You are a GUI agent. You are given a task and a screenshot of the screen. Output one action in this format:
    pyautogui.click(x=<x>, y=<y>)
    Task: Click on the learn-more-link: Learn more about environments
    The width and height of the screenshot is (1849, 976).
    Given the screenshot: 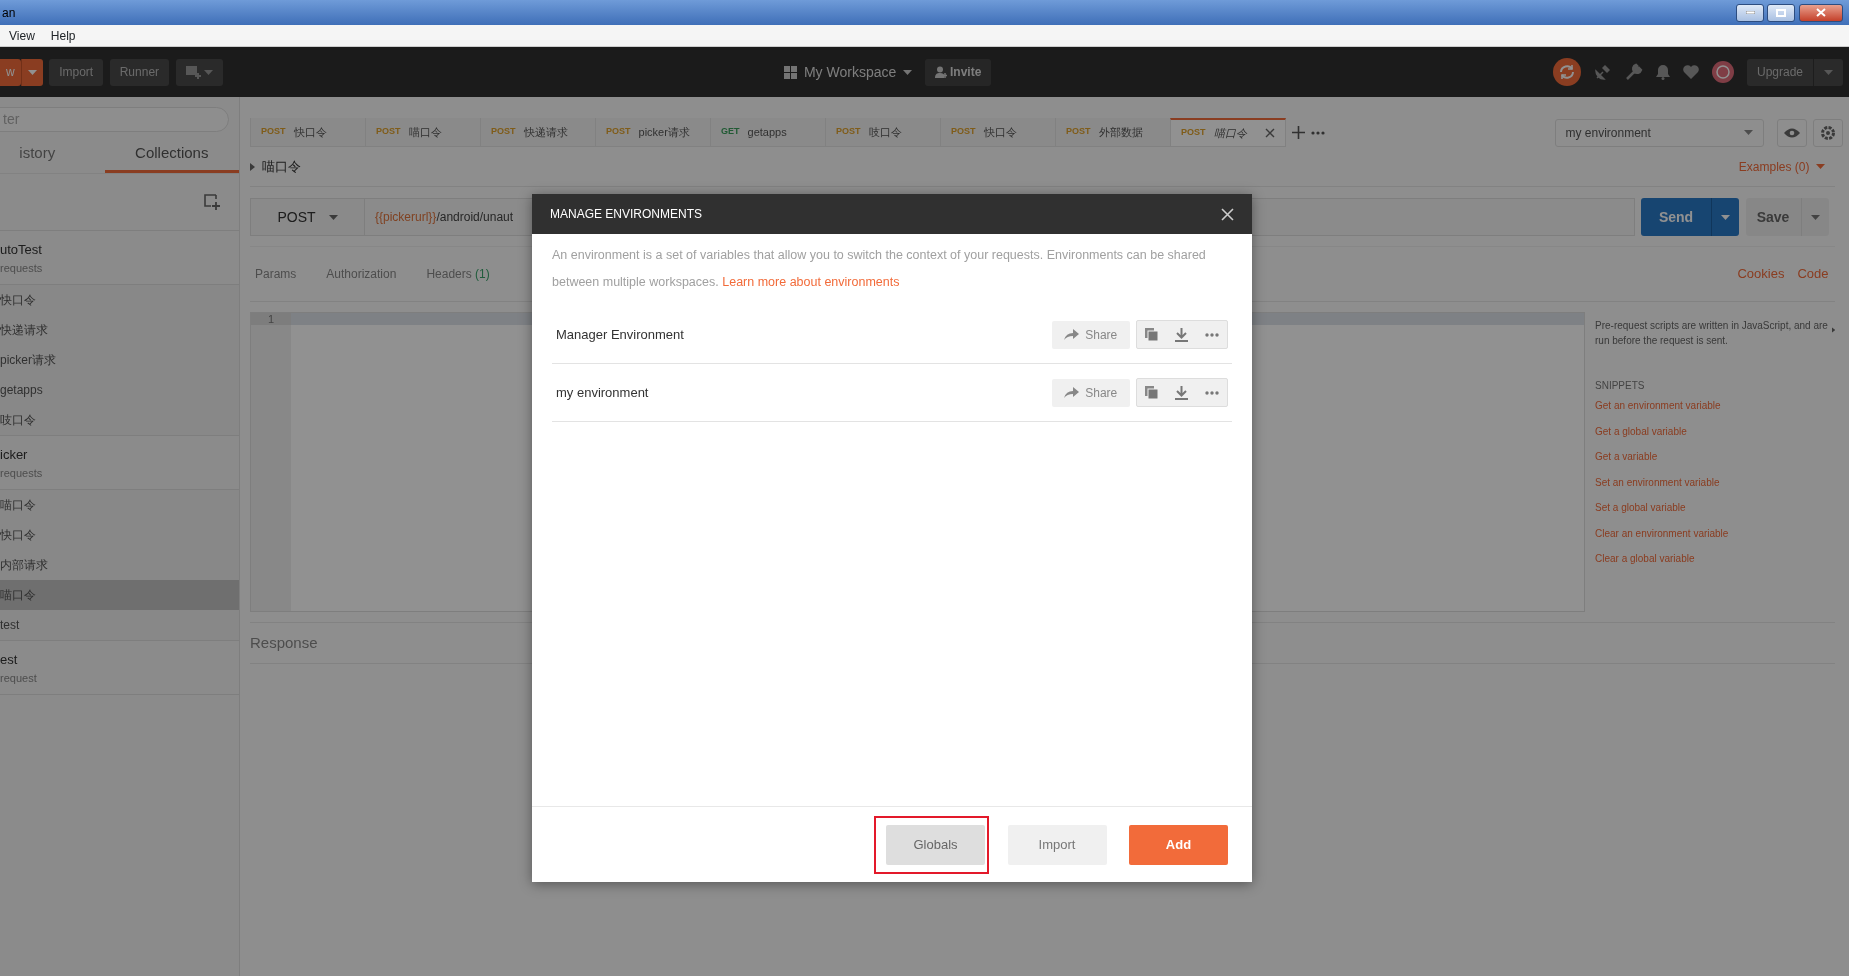 What is the action you would take?
    pyautogui.click(x=811, y=282)
    